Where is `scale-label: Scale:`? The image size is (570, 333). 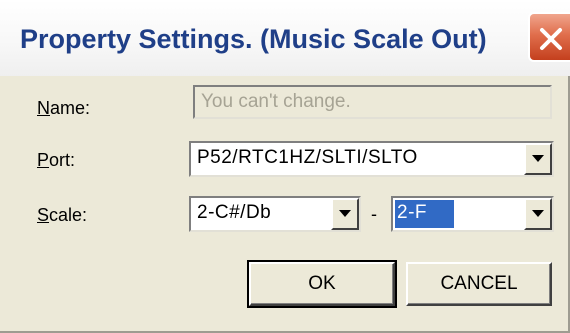 scale-label: Scale: is located at coordinates (62, 215).